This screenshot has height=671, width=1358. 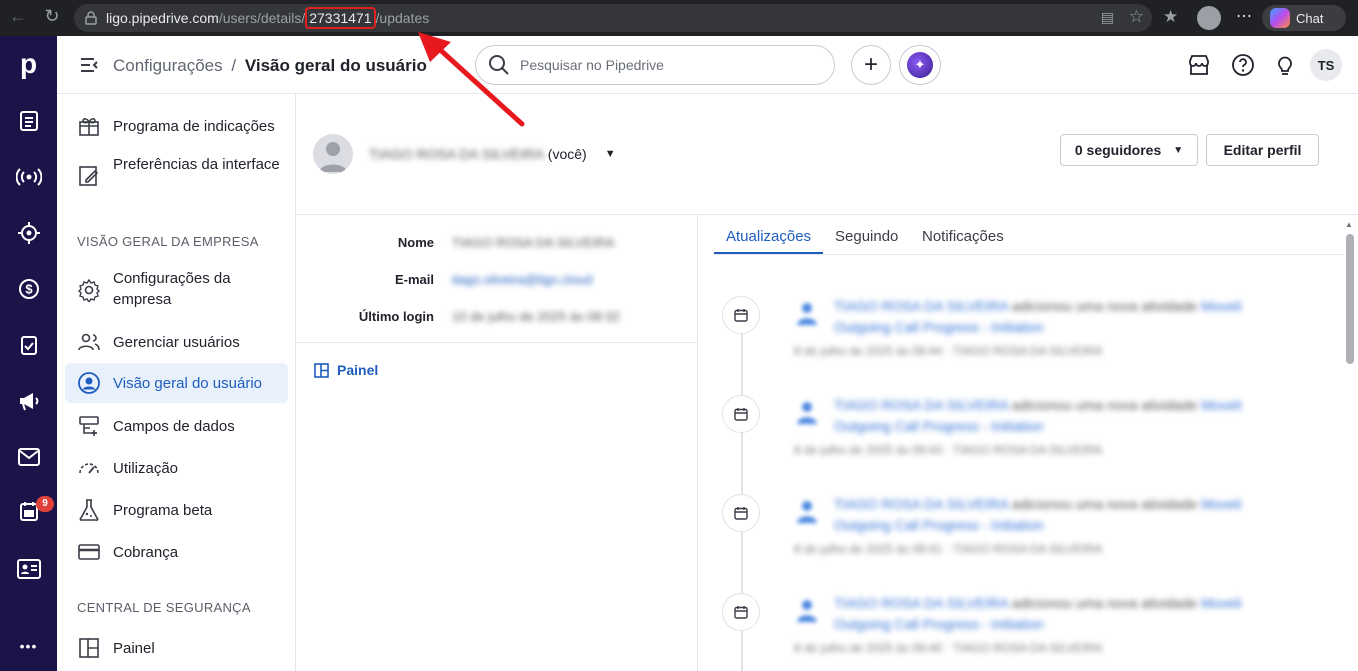 I want to click on header-divider, so click(x=827, y=214).